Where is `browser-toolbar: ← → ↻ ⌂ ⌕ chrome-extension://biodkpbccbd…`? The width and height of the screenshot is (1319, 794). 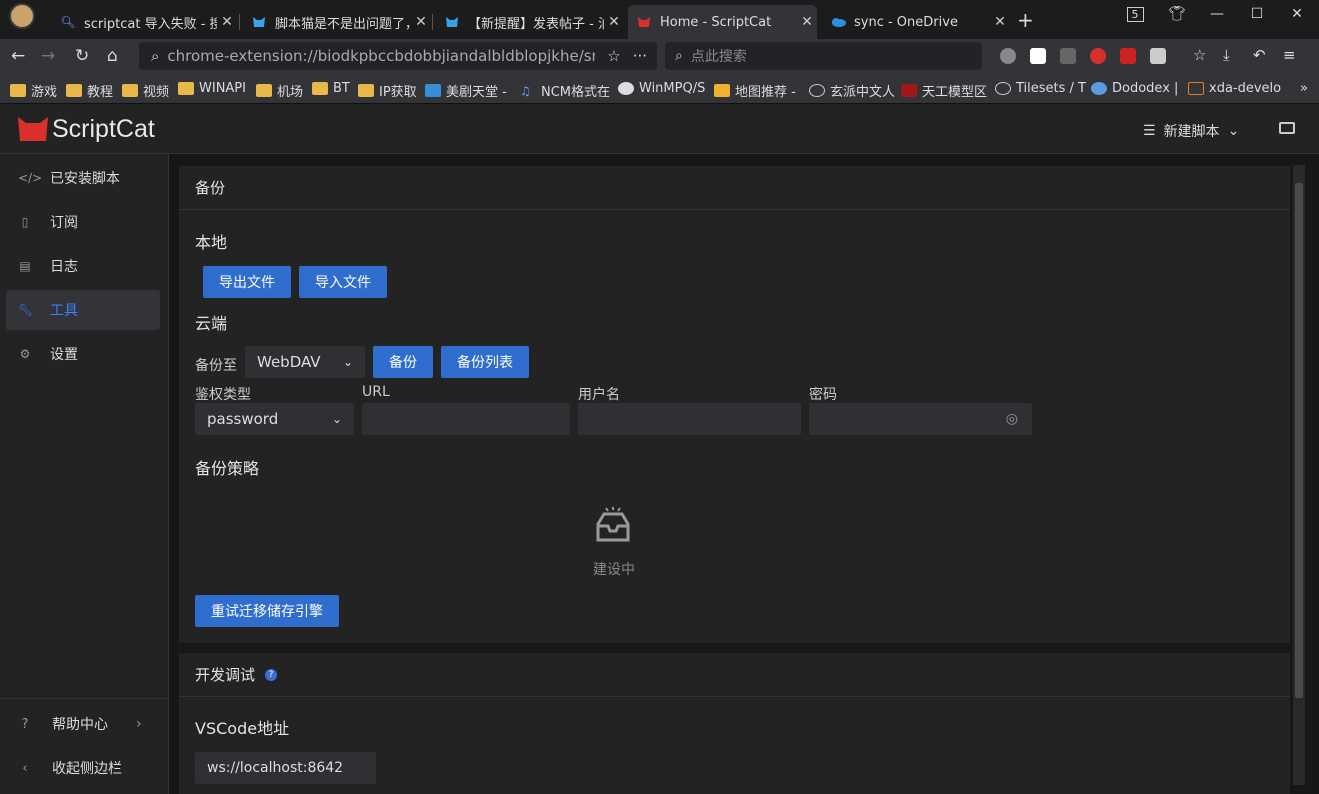
browser-toolbar: ← → ↻ ⌂ ⌕ chrome-extension://biodkpbccbd… is located at coordinates (659, 56).